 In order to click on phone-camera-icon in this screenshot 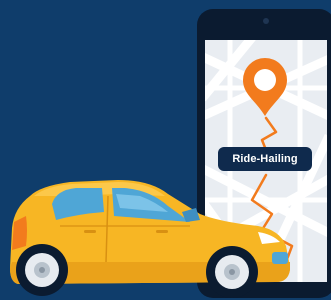, I will do `click(266, 21)`.